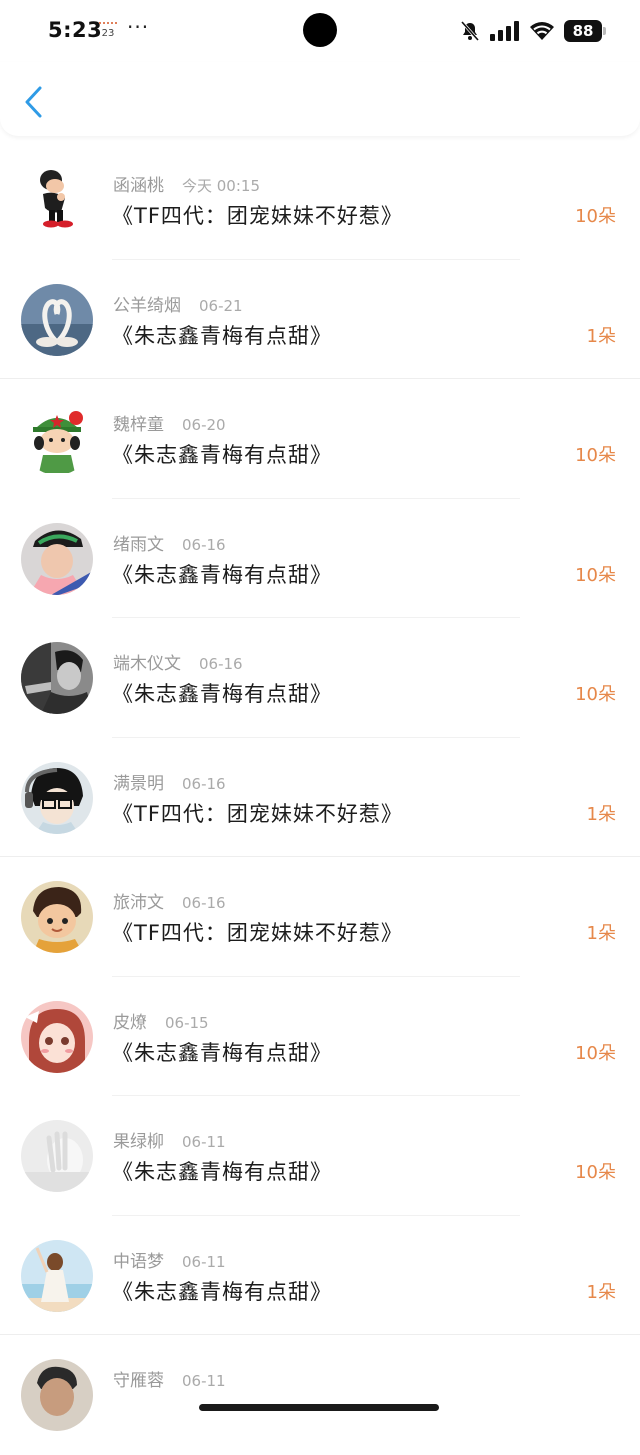 Image resolution: width=640 pixels, height=1455 pixels. What do you see at coordinates (138, 545) in the screenshot?
I see `sender-name: 绪雨文` at bounding box center [138, 545].